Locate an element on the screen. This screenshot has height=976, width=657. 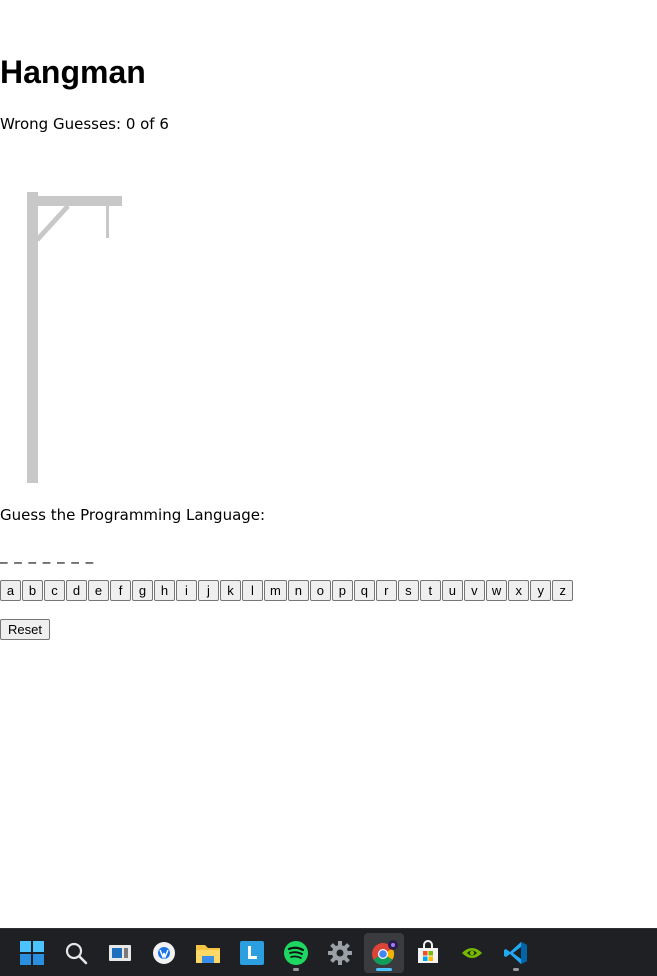
gallows-rope is located at coordinates (107, 222).